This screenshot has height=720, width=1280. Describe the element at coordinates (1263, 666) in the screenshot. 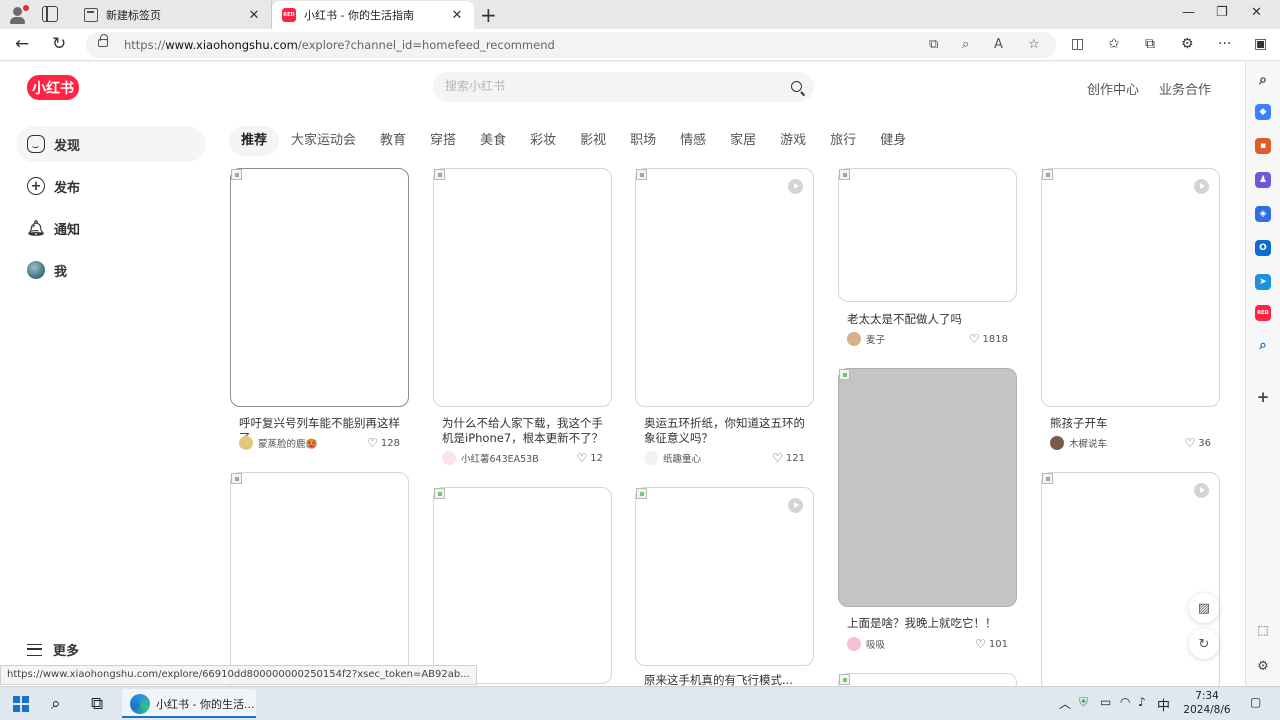

I see `settings-icon: ⚙` at that location.